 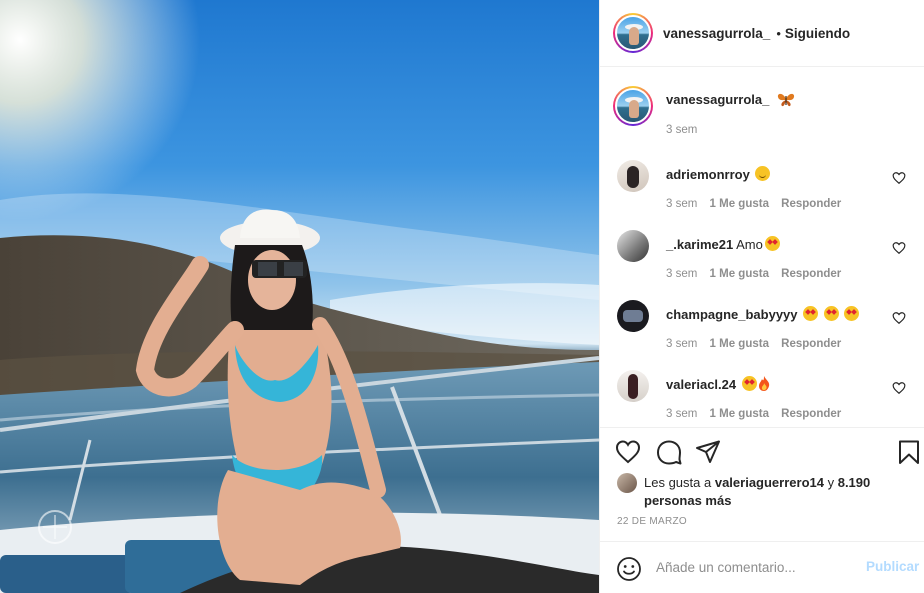 I want to click on post-header: vanessagurrola_ • Siguiendo, so click(x=762, y=33).